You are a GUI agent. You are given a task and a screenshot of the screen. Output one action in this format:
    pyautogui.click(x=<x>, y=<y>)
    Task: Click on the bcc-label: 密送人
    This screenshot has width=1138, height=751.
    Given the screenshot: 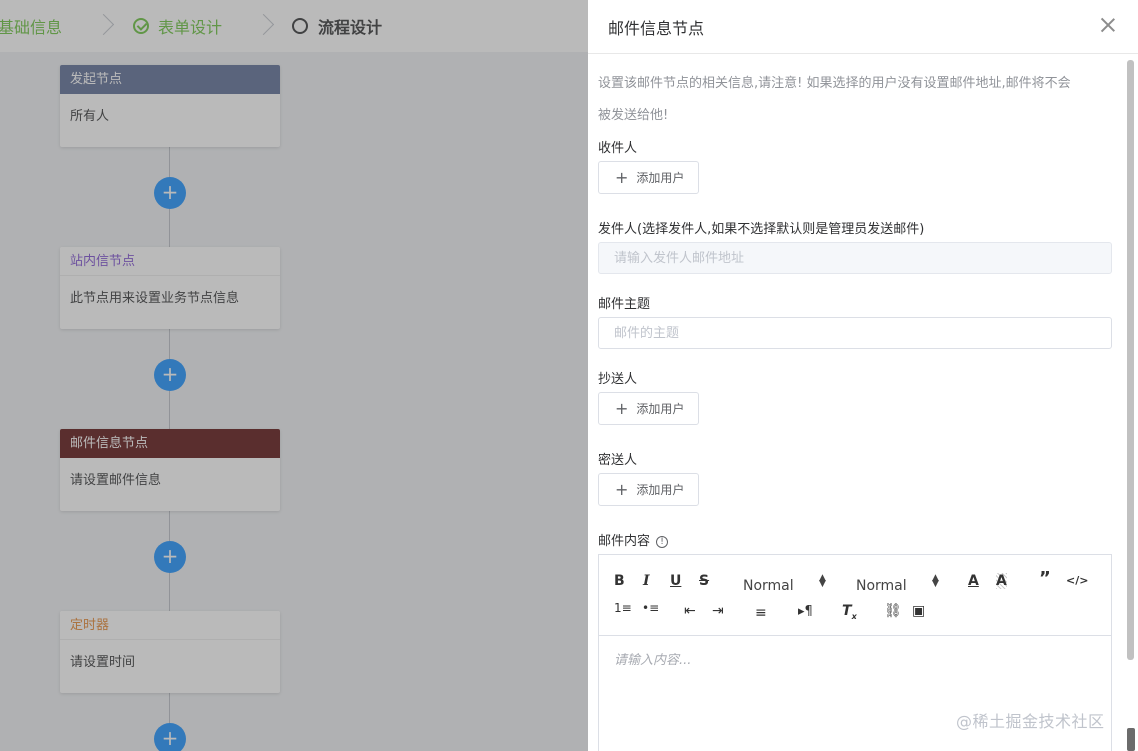 What is the action you would take?
    pyautogui.click(x=618, y=460)
    